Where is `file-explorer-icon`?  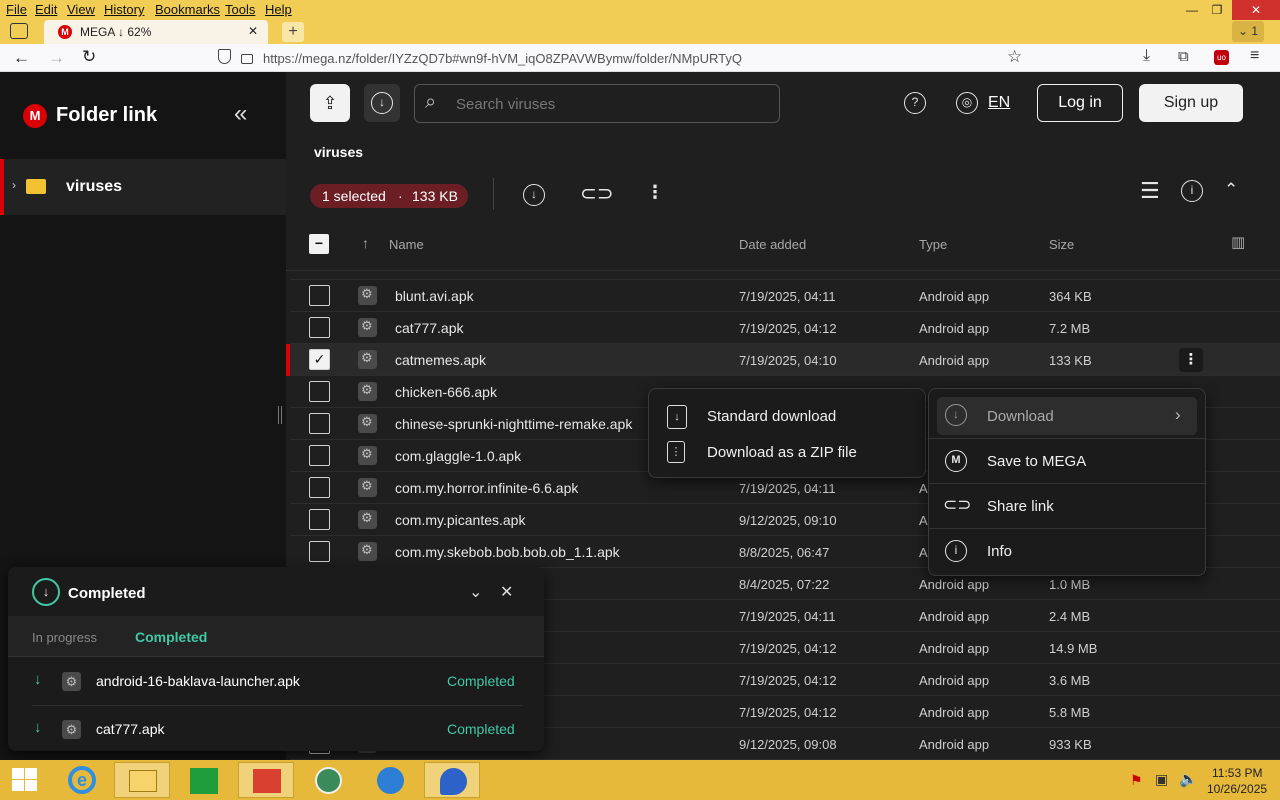
file-explorer-icon is located at coordinates (142, 780).